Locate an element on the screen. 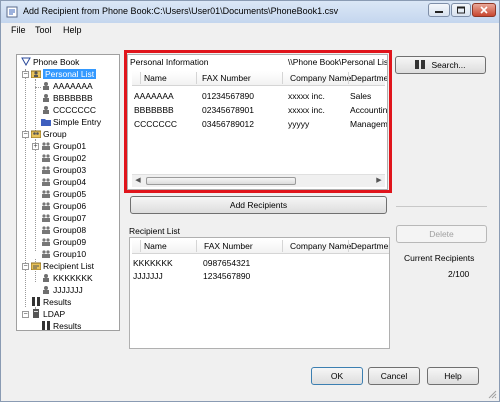 The height and width of the screenshot is (402, 500). cell-name: CCCCCCC is located at coordinates (155, 124).